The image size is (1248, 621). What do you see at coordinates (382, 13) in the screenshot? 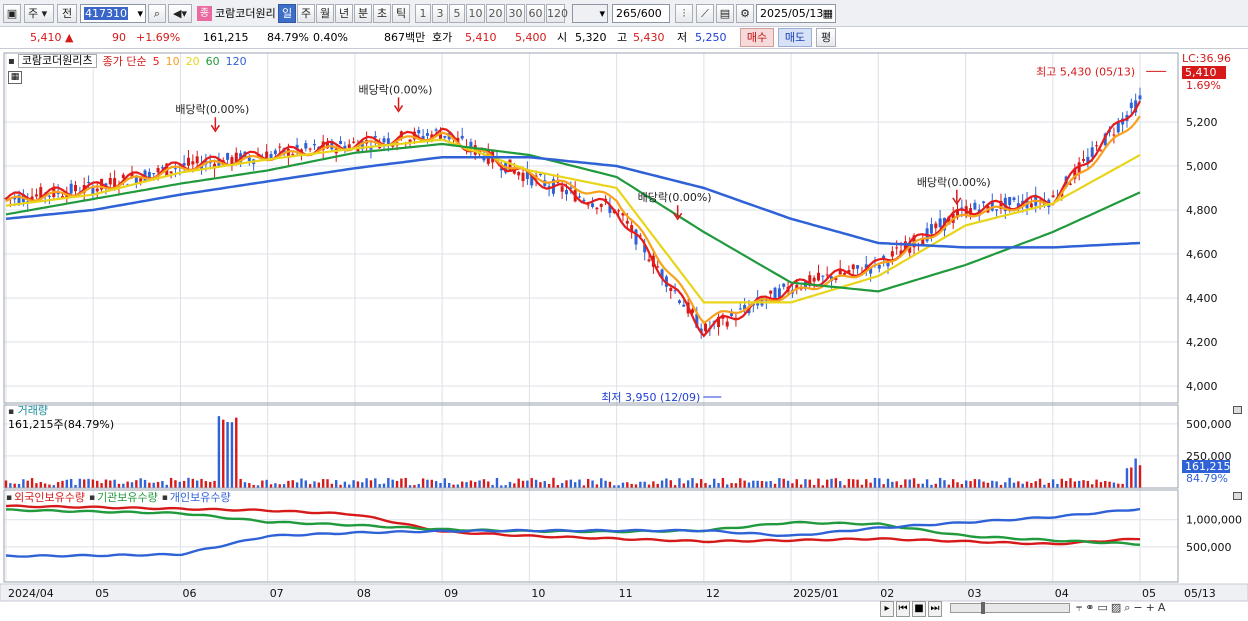
I see `period-tab: 초` at bounding box center [382, 13].